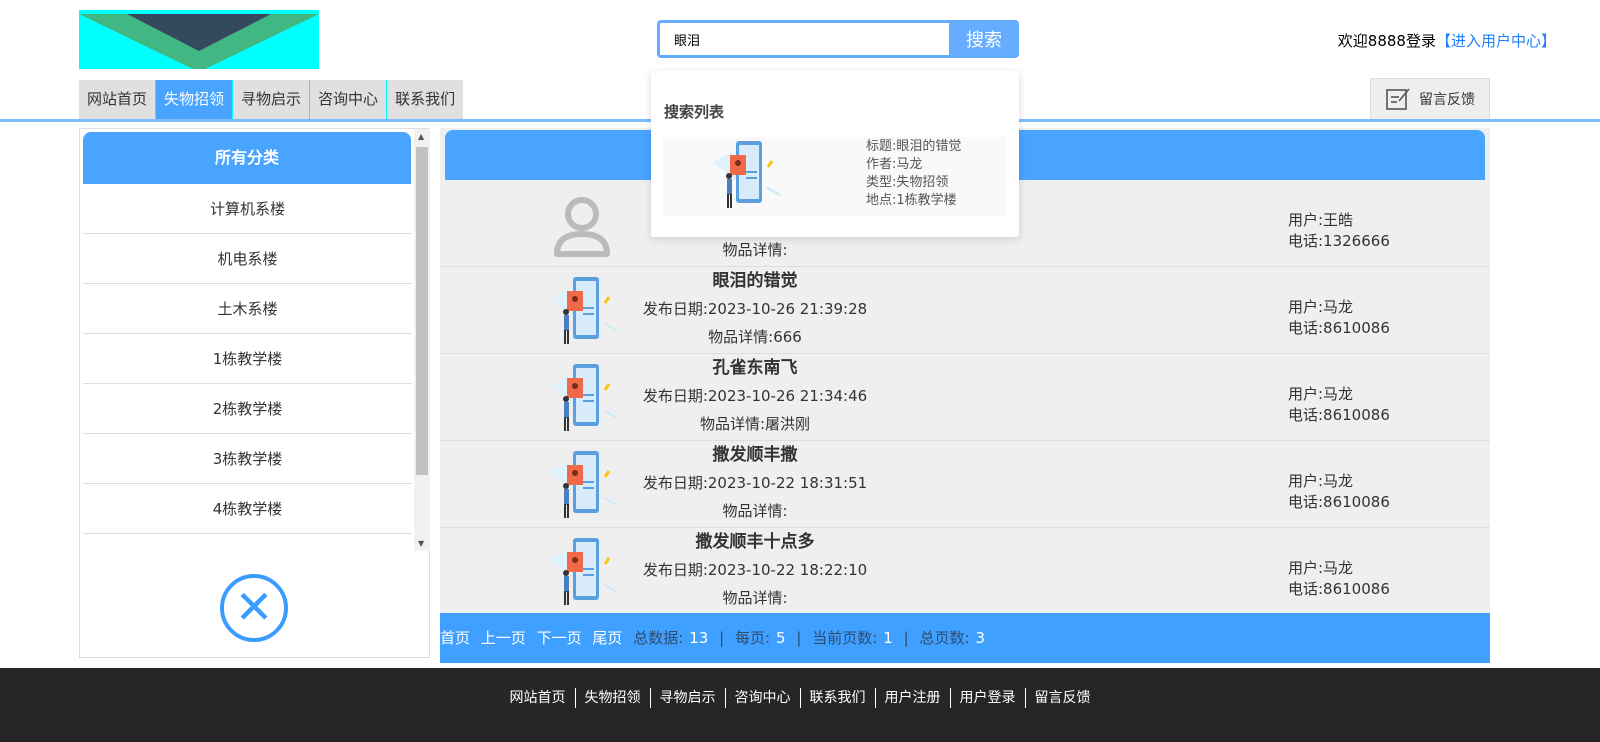 Image resolution: width=1600 pixels, height=742 pixels. I want to click on pager-prev: 上一页, so click(503, 638).